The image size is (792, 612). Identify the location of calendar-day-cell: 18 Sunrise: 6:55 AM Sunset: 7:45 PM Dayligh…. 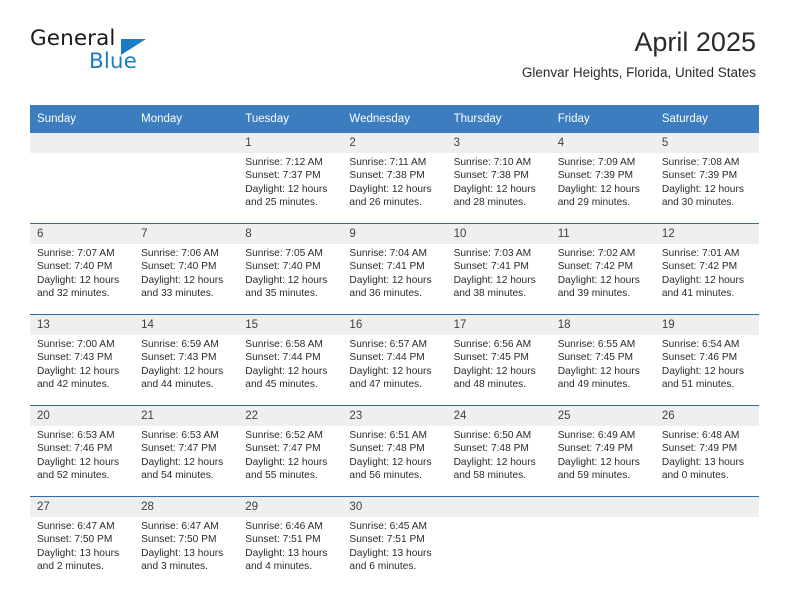
(602, 360).